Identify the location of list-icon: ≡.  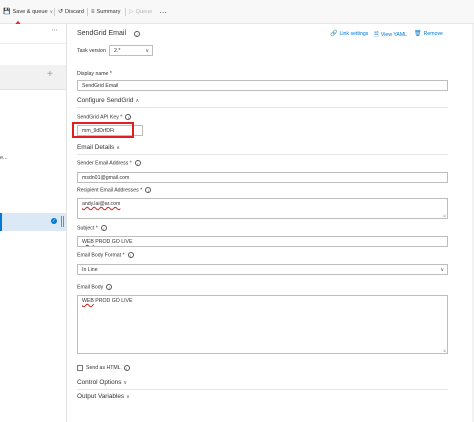
(93, 12).